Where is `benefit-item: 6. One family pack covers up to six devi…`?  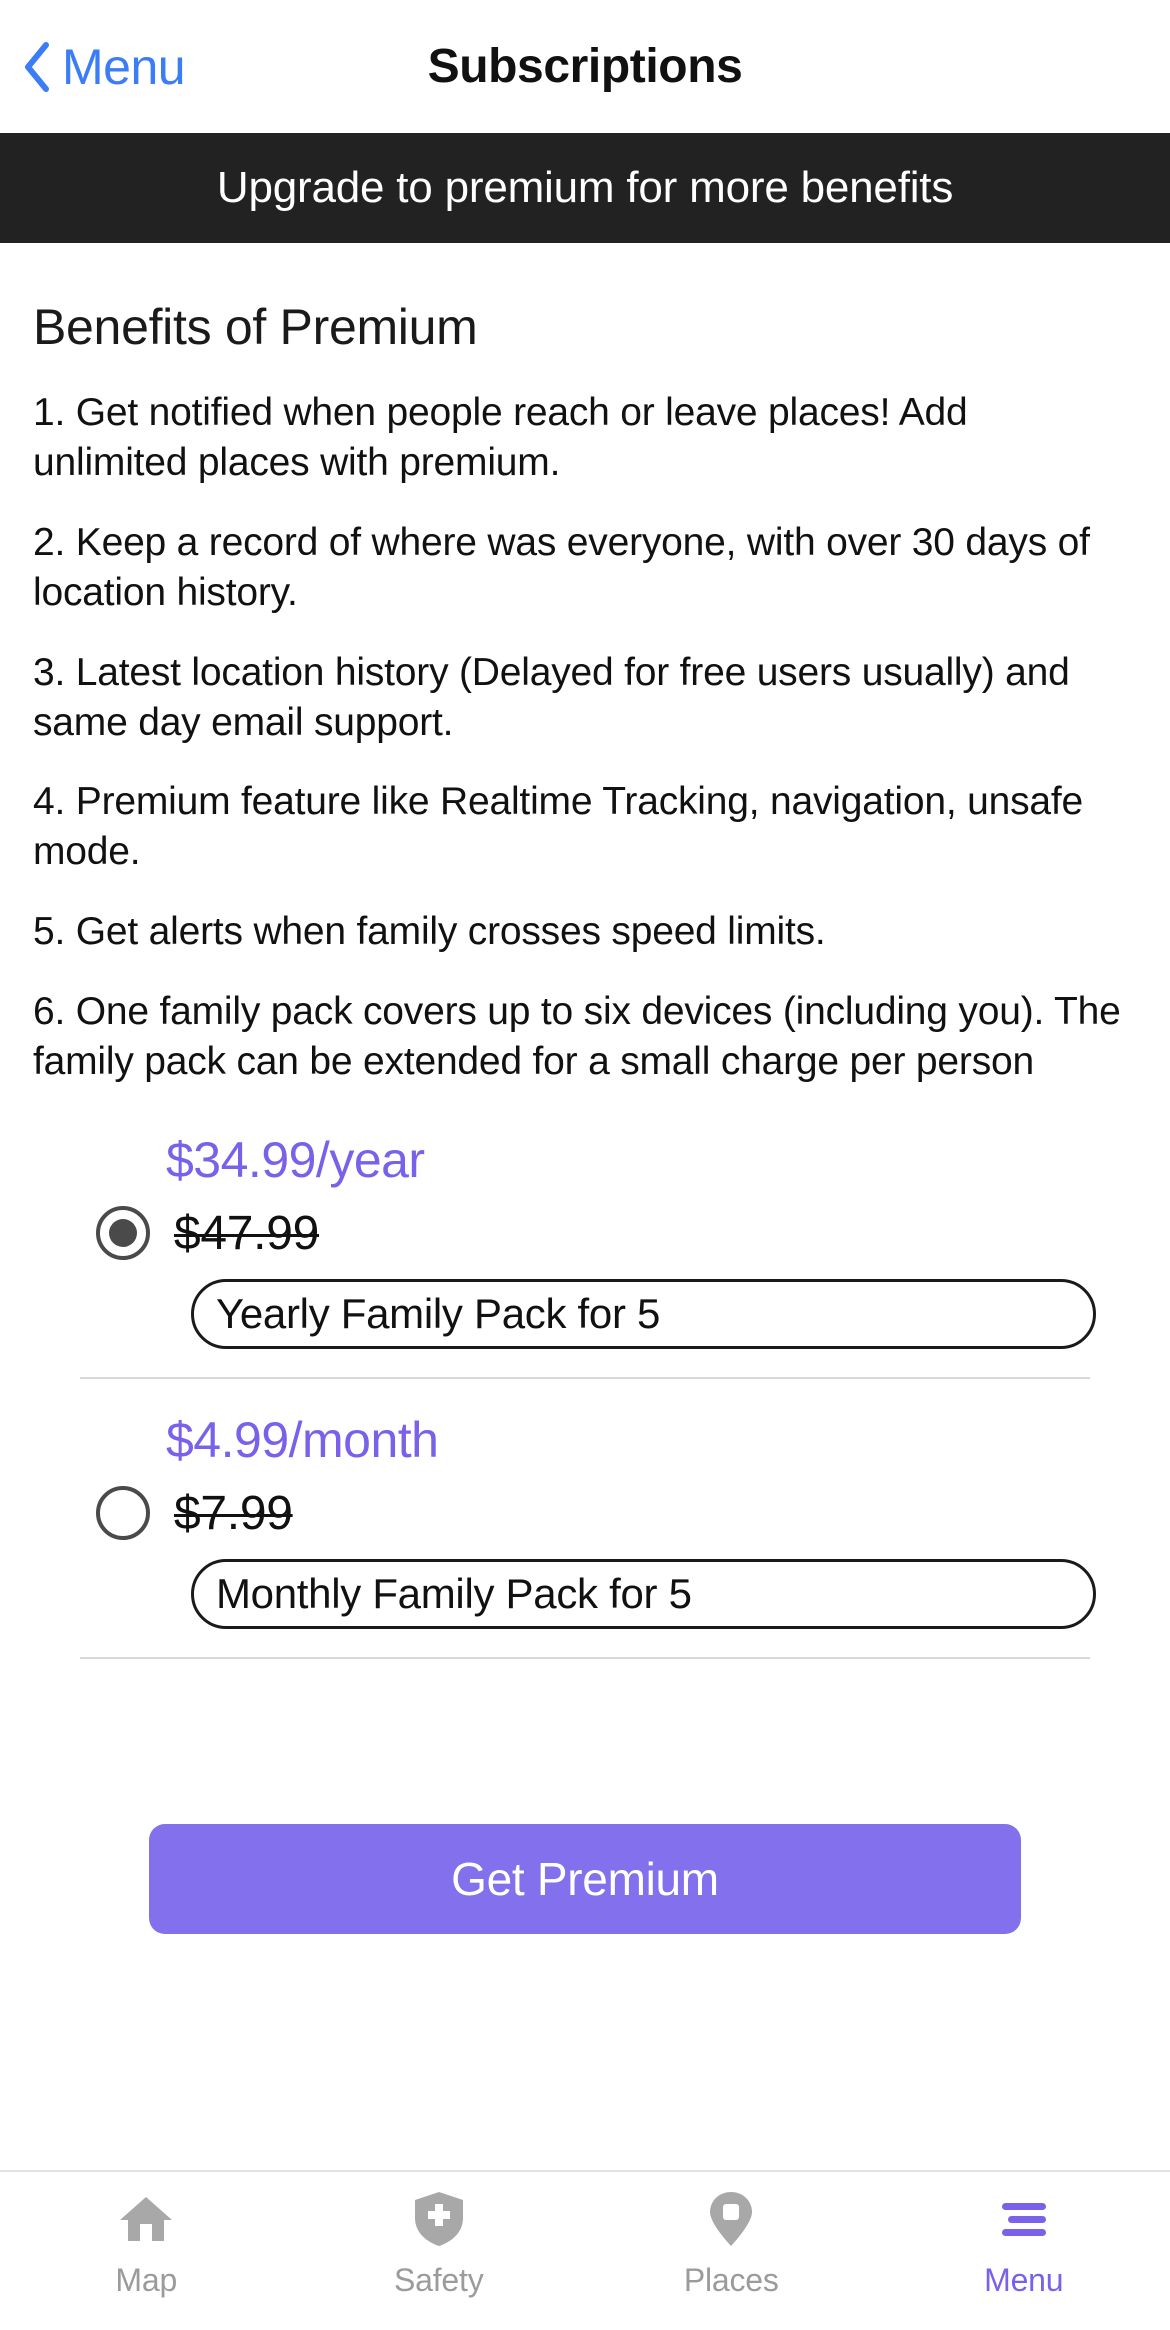 benefit-item: 6. One family pack covers up to six devi… is located at coordinates (577, 1037).